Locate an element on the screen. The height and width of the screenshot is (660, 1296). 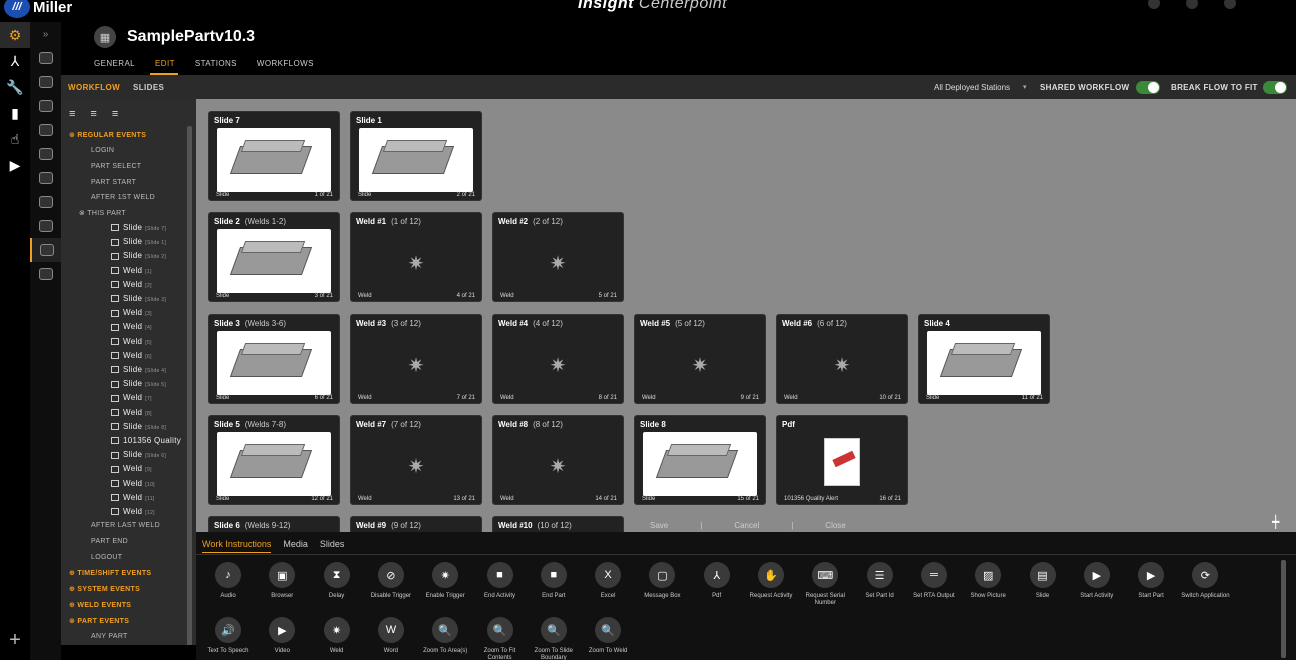
slide-card: Slide 4 Slide 11 of 21 is located at coordinates (984, 359).